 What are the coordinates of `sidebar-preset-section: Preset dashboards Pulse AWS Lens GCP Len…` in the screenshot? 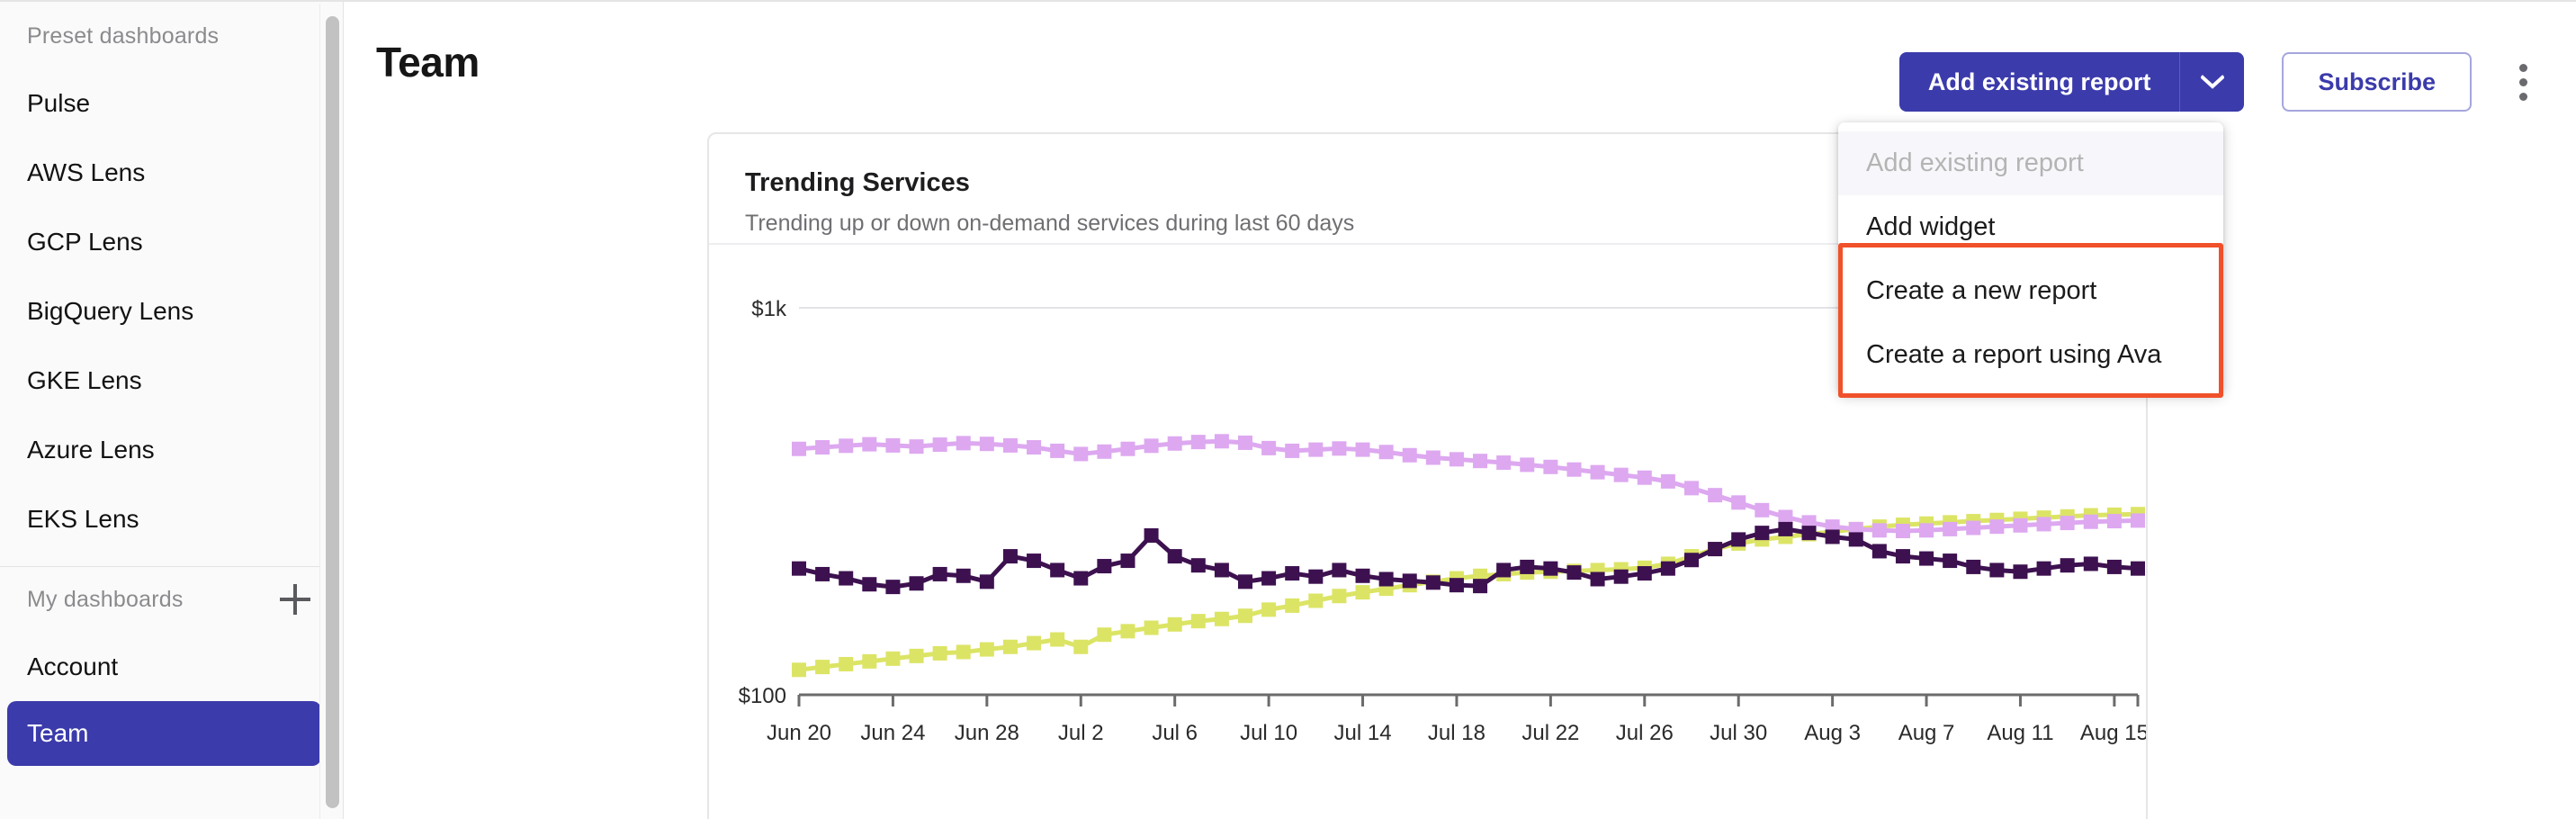 It's located at (172, 279).